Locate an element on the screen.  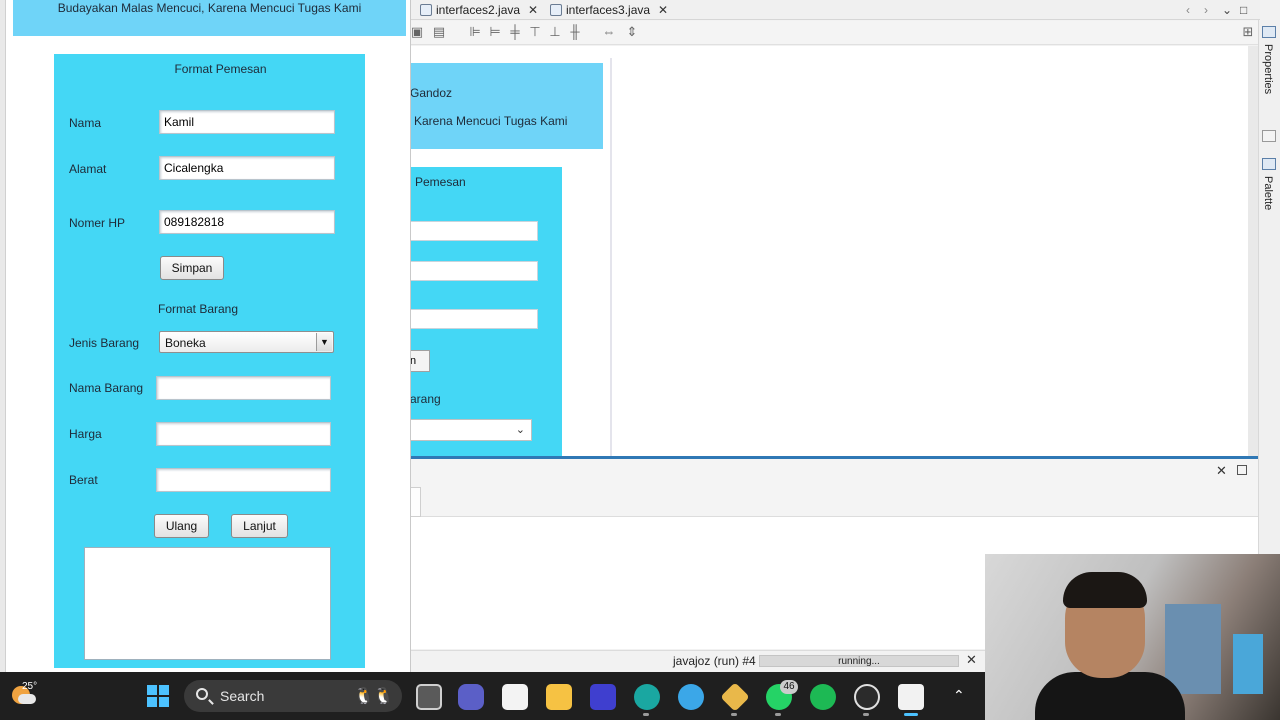
tab-label: interfaces2.java is located at coordinates (478, 10).